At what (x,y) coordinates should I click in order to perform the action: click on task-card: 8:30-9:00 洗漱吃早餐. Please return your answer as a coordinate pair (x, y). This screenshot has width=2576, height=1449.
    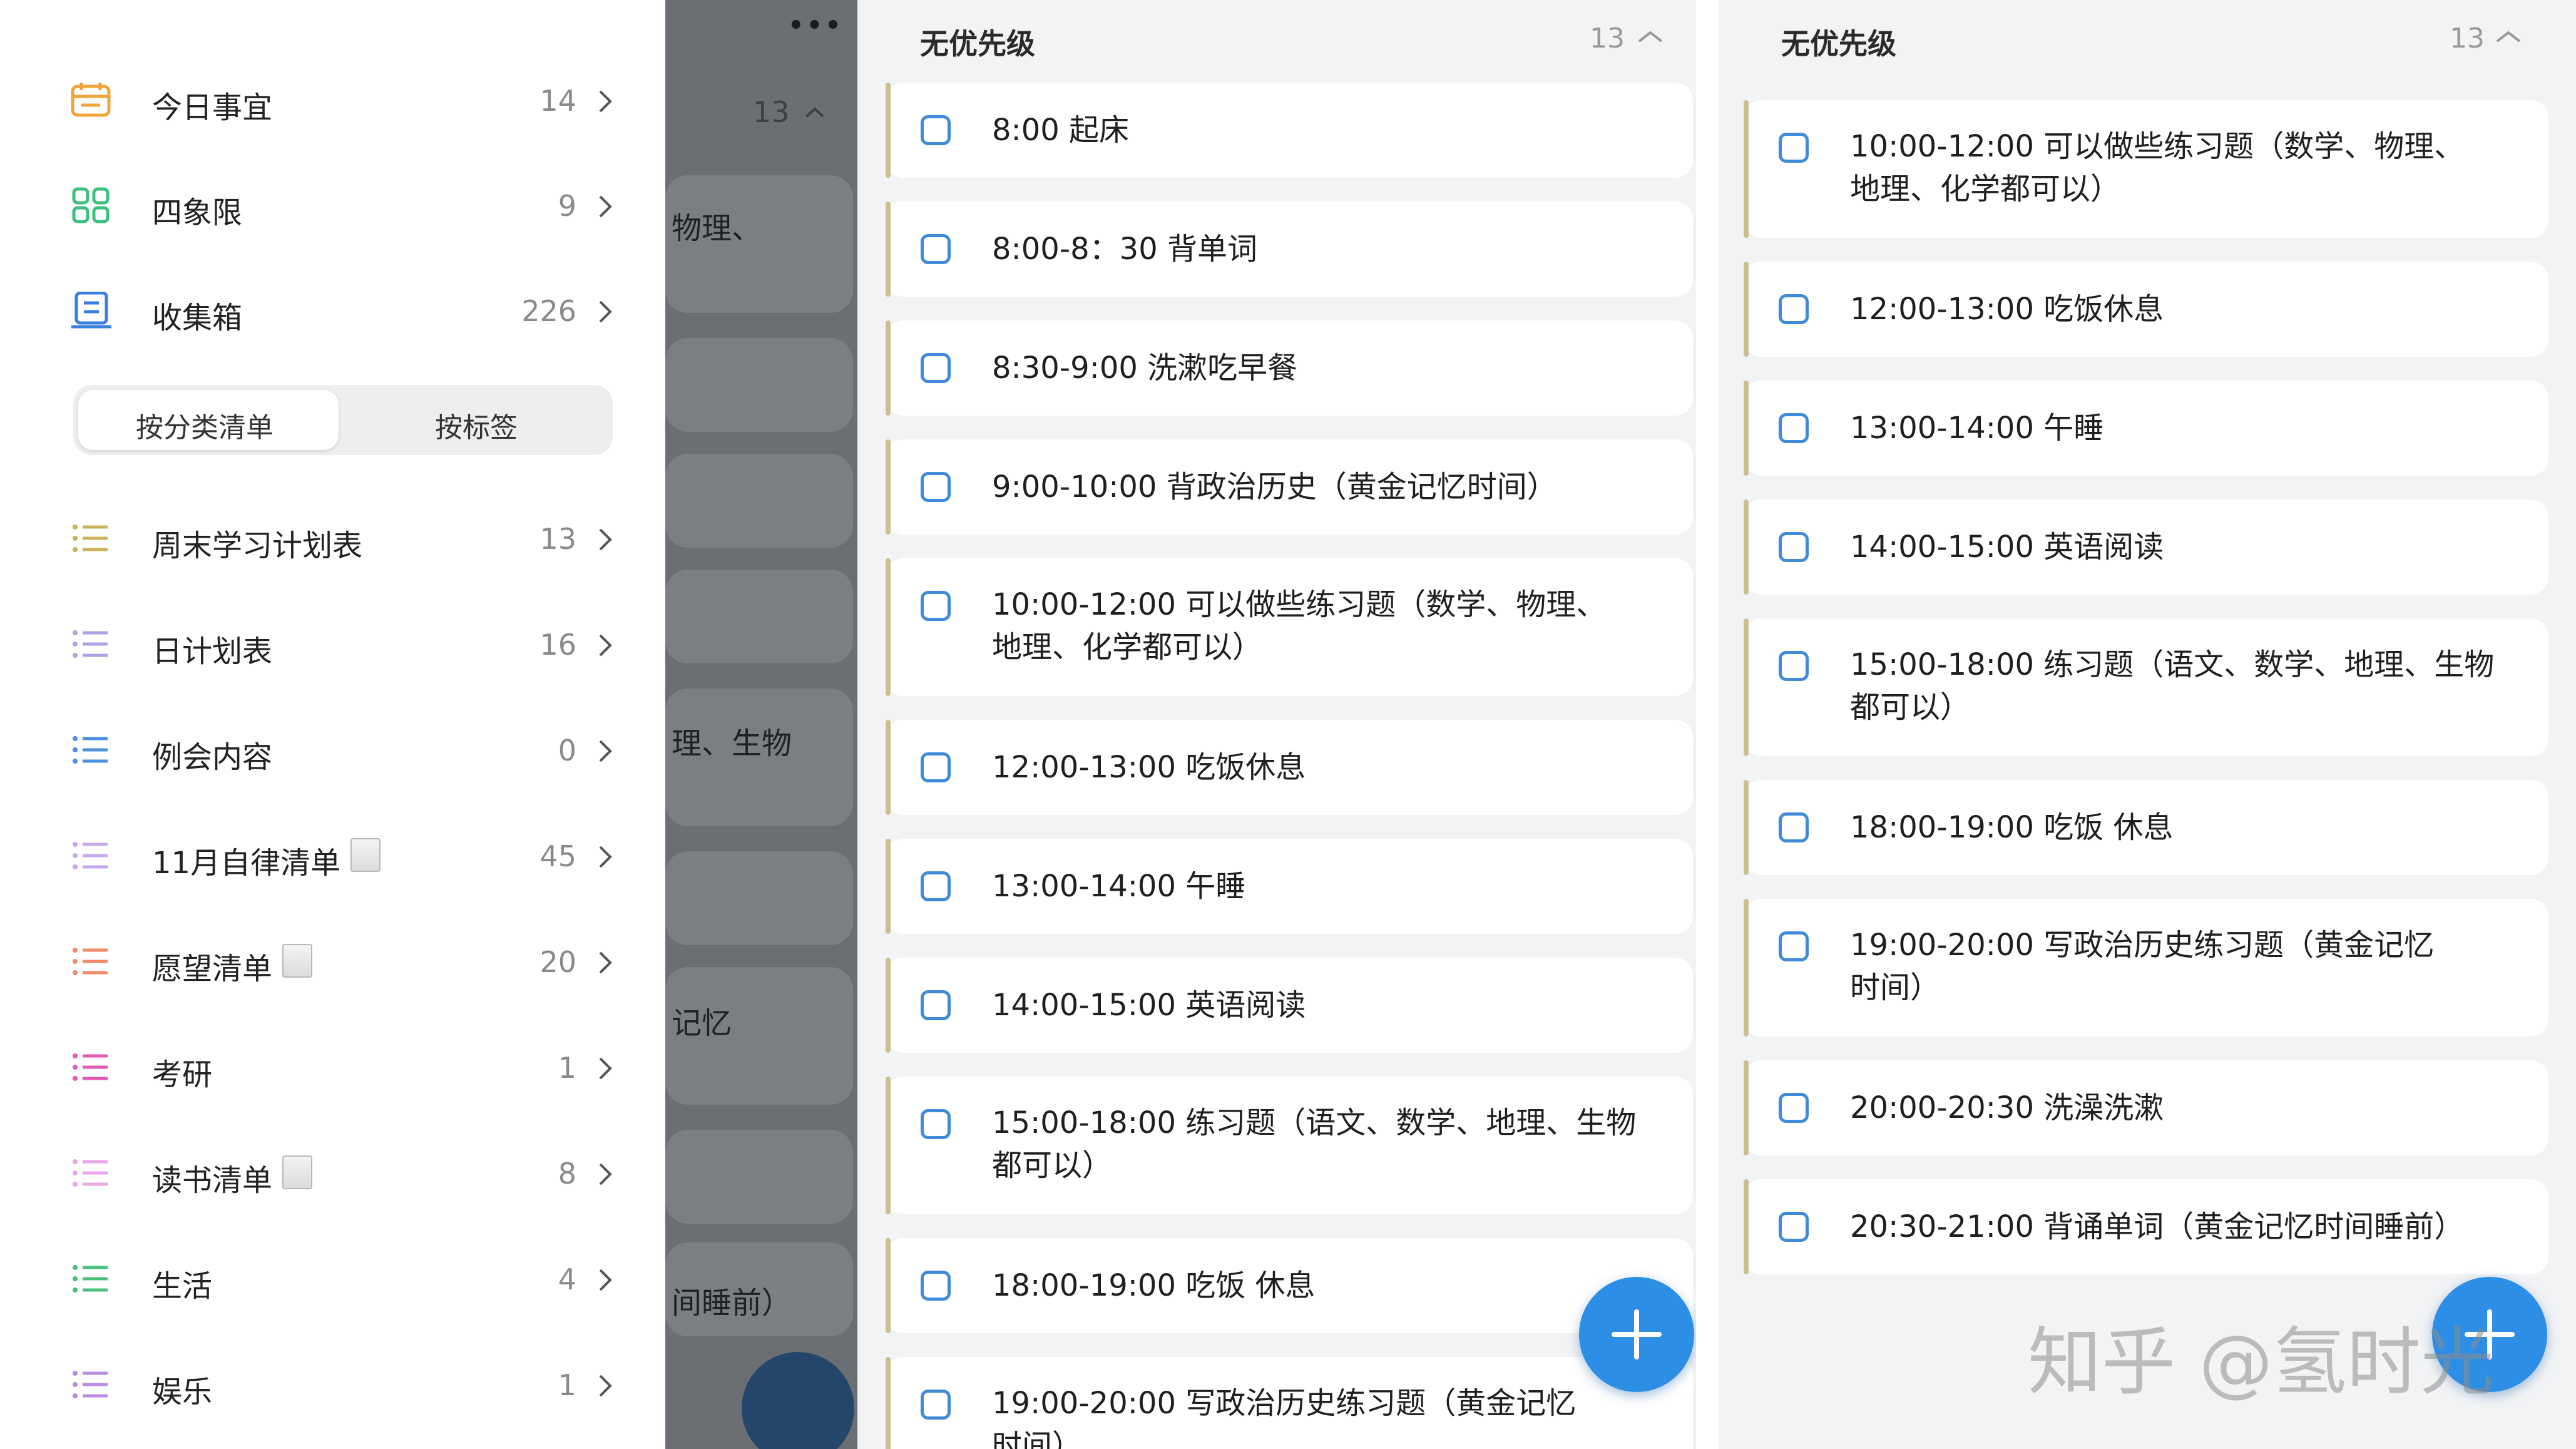
    Looking at the image, I should click on (1290, 368).